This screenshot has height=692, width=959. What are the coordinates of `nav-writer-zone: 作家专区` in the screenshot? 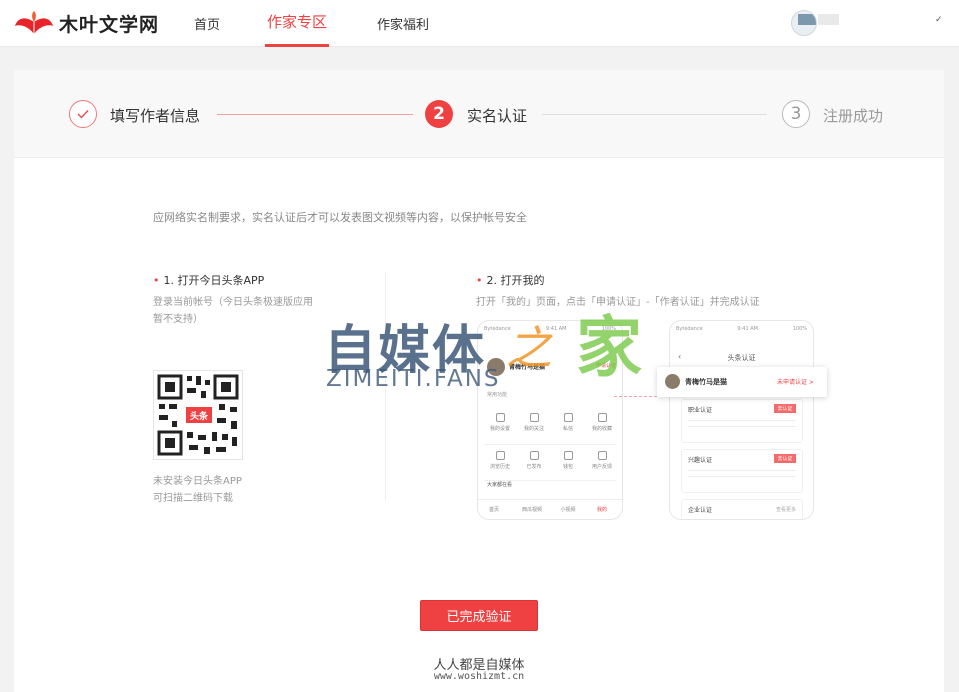 It's located at (297, 21).